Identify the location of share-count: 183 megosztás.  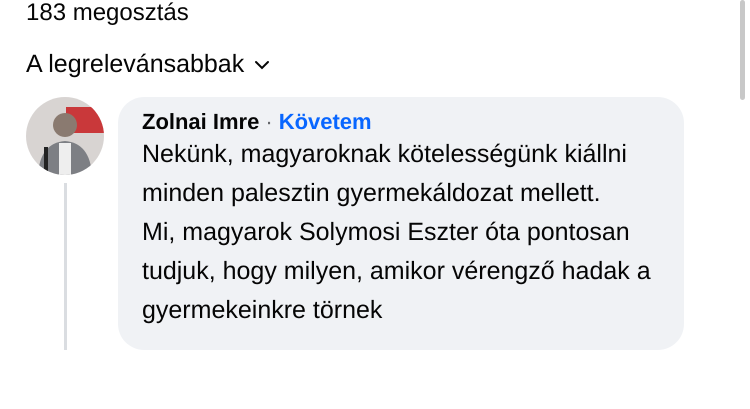
(388, 13).